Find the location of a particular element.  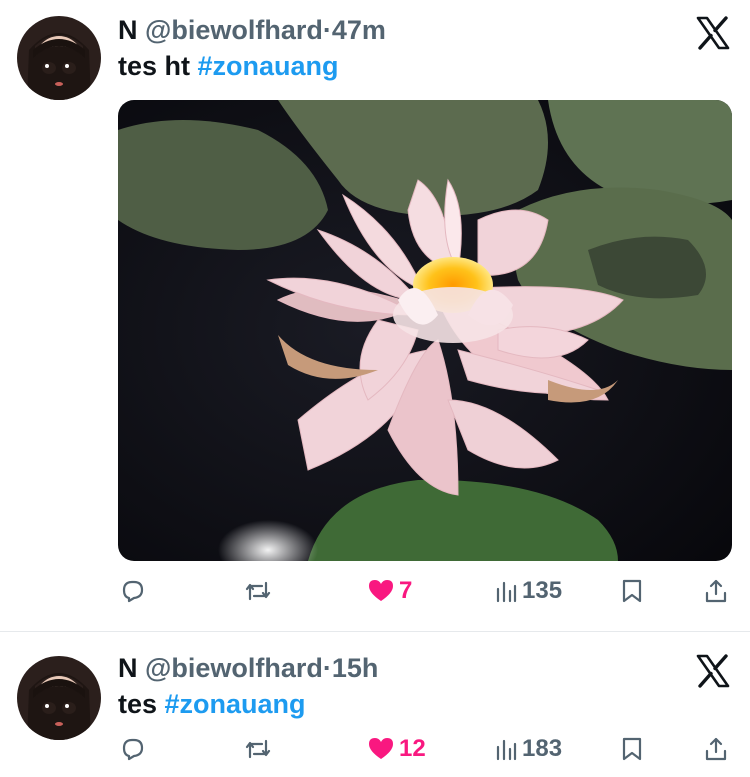

tweet-header: N @biewolfhard·15h is located at coordinates (248, 668).